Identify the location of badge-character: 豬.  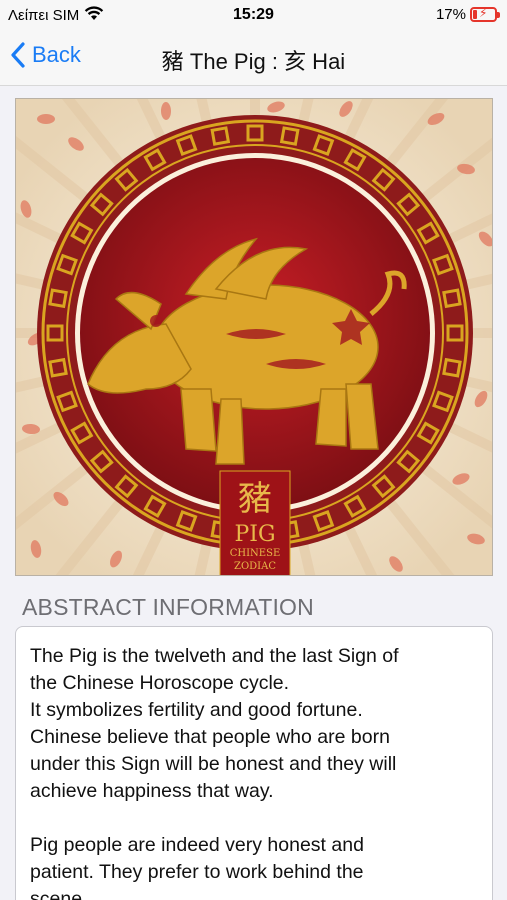
(255, 499).